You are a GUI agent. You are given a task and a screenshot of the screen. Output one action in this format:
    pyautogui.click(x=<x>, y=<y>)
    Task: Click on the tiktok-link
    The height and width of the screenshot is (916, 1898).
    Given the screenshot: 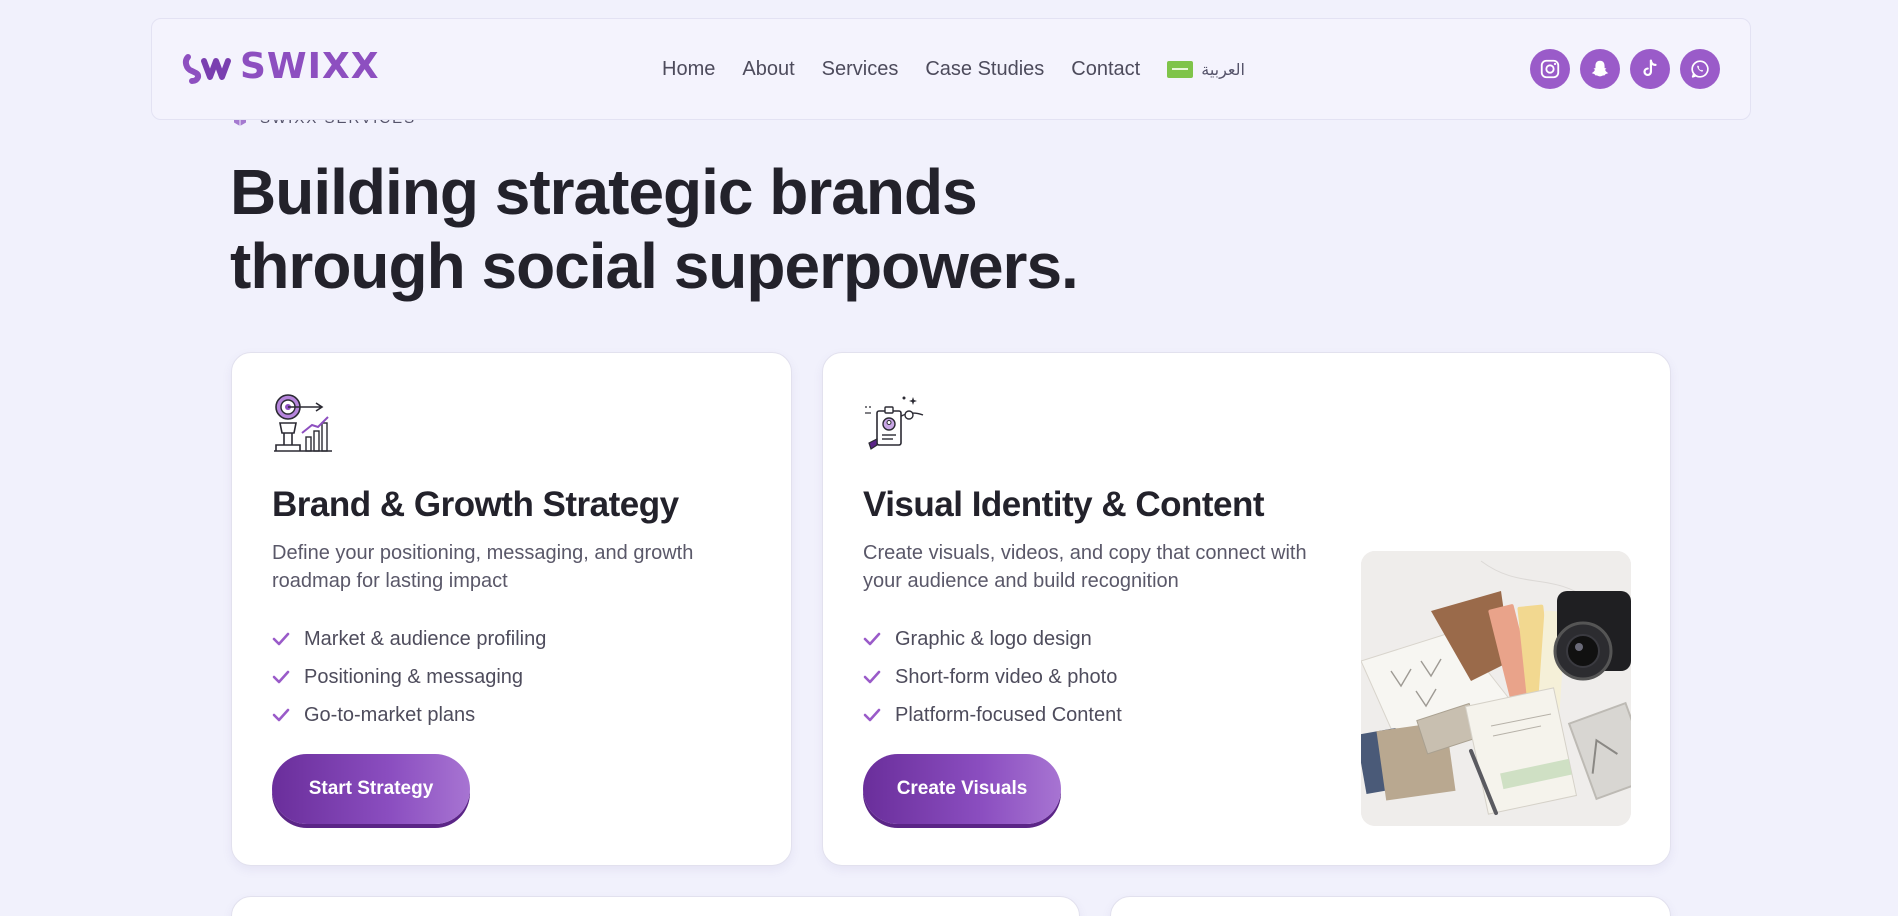 What is the action you would take?
    pyautogui.click(x=1650, y=69)
    